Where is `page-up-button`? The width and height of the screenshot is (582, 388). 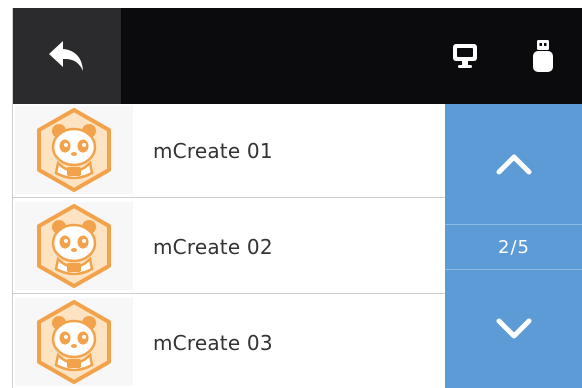
page-up-button is located at coordinates (513, 164).